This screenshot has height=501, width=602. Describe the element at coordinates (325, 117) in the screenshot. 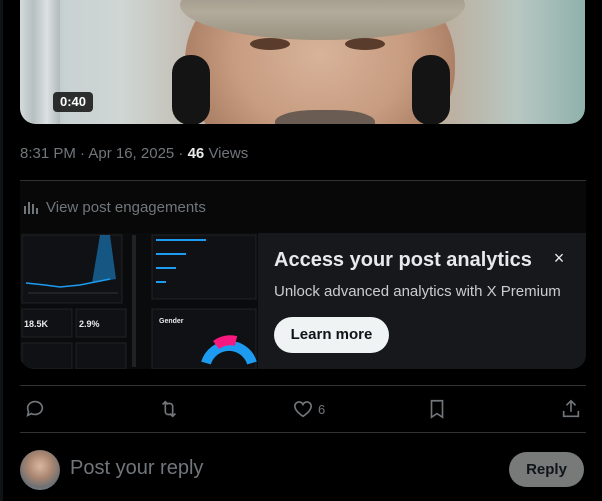

I see `video-frame-mustache` at that location.